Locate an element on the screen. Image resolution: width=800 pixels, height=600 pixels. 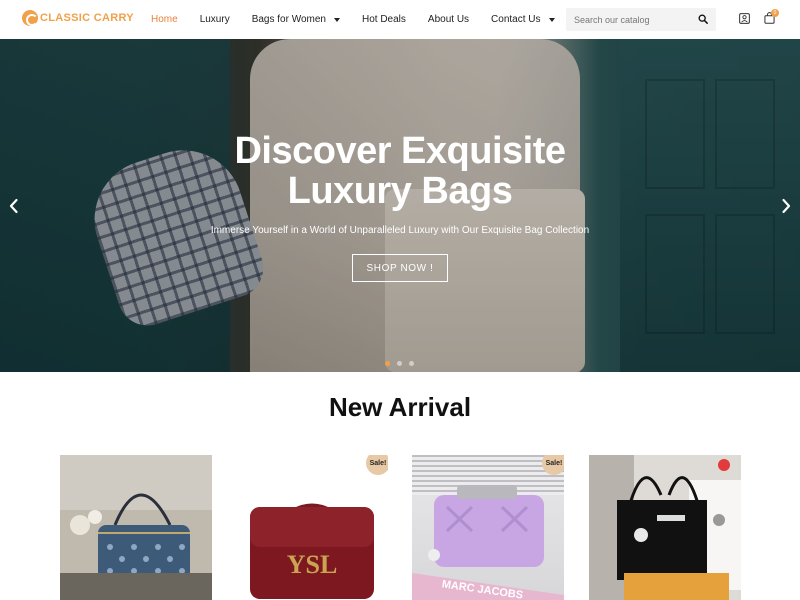
search-box is located at coordinates (641, 19).